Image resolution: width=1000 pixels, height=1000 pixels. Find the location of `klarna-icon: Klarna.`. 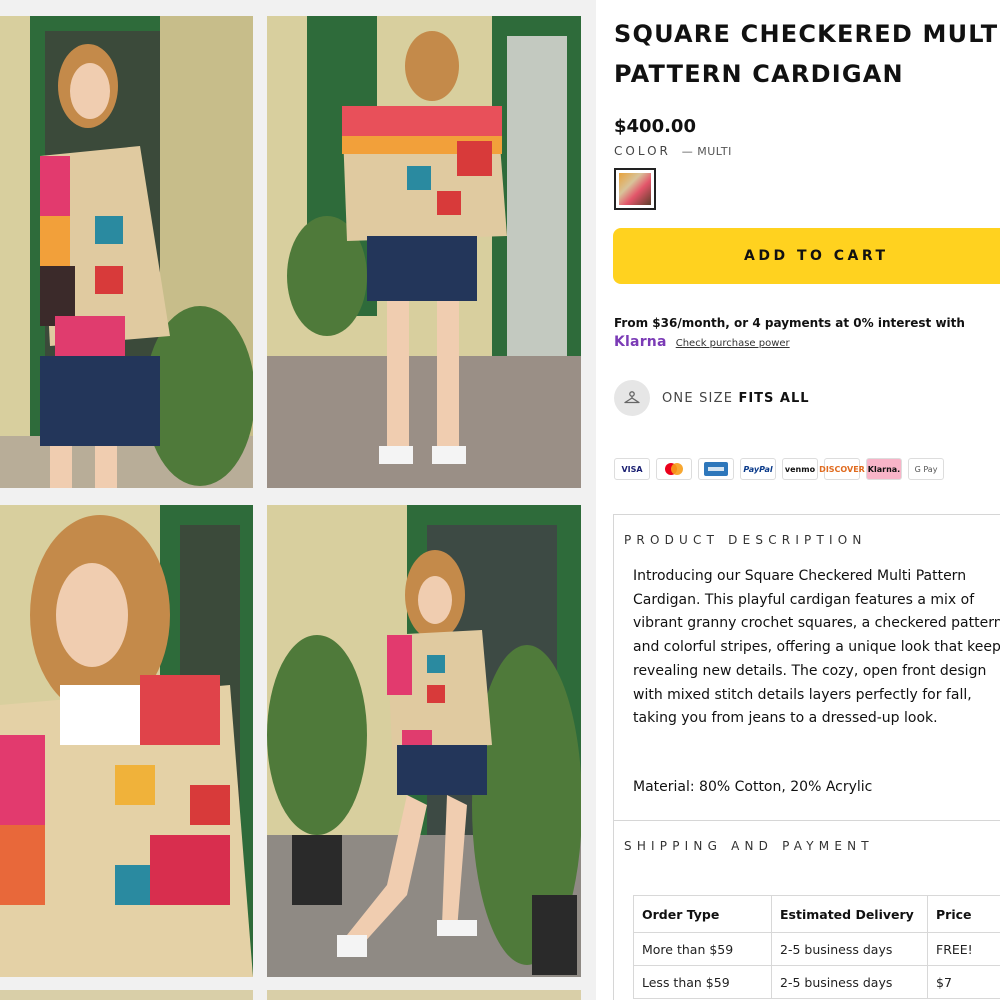

klarna-icon: Klarna. is located at coordinates (884, 469).